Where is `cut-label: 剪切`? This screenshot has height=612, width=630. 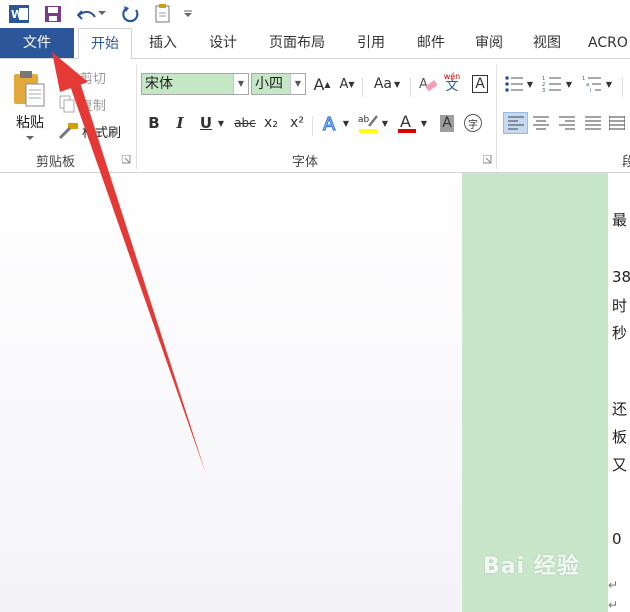
cut-label: 剪切 is located at coordinates (93, 79).